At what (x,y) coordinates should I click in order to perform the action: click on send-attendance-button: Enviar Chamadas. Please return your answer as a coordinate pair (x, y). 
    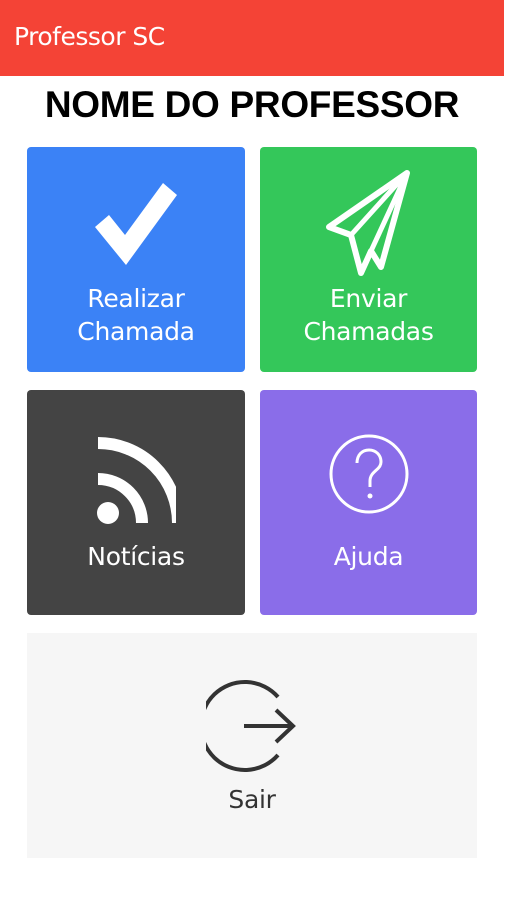
    Looking at the image, I should click on (368, 259).